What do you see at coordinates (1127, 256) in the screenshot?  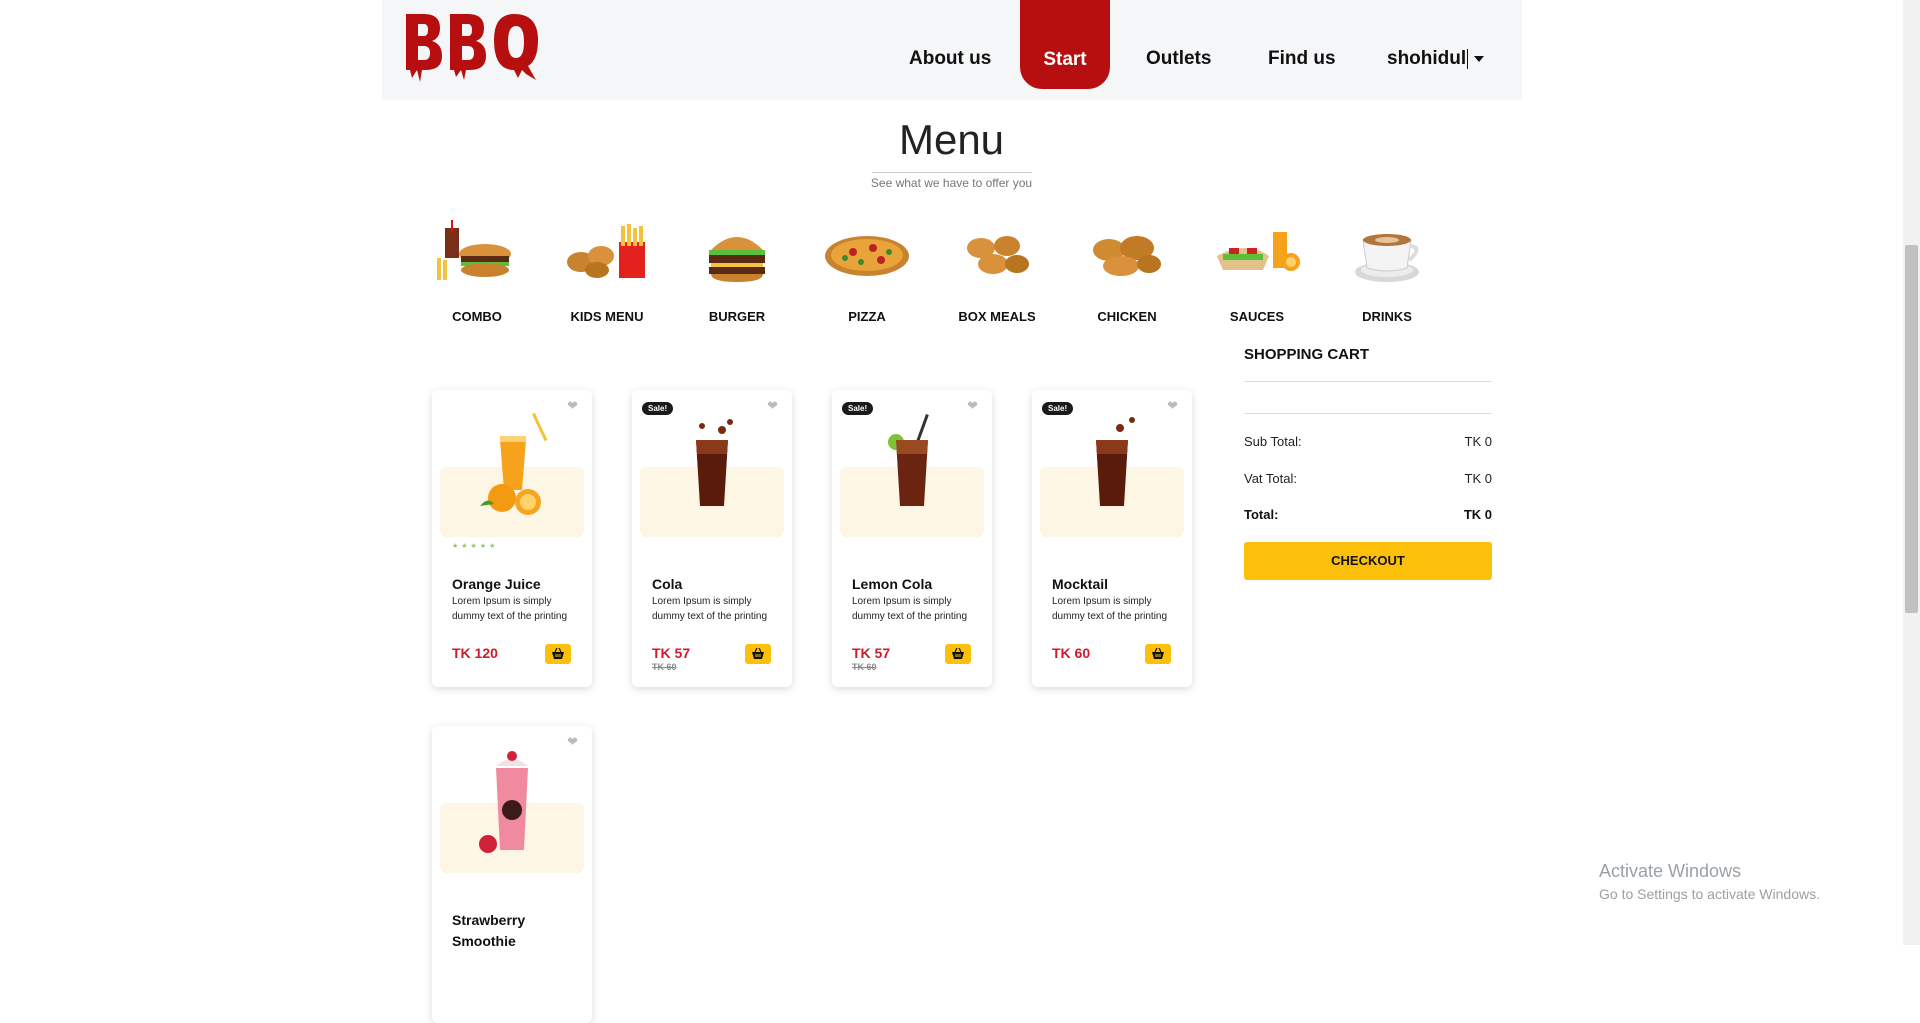 I see `fried-chicken-icon` at bounding box center [1127, 256].